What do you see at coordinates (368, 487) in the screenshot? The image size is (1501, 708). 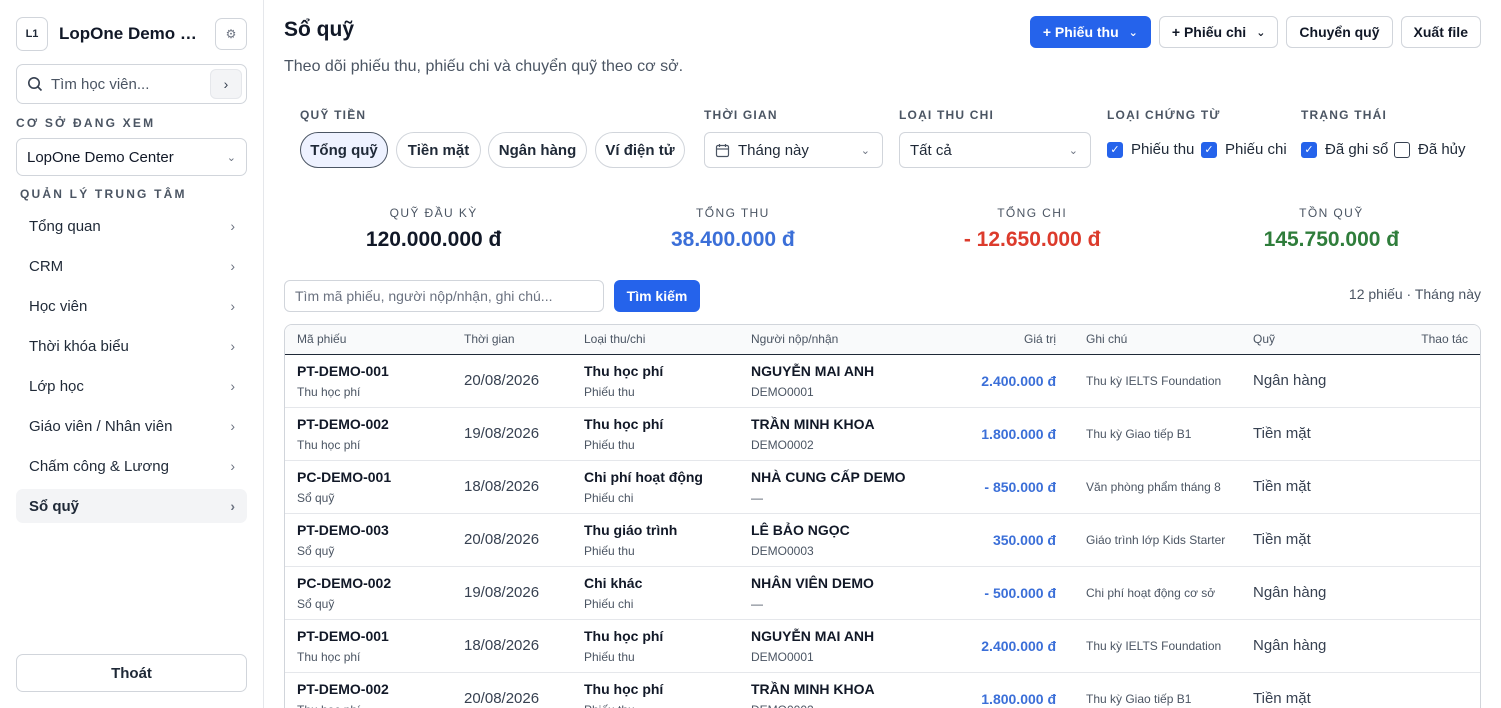 I see `cell-code: PC-DEMO-001 Sổ quỹ` at bounding box center [368, 487].